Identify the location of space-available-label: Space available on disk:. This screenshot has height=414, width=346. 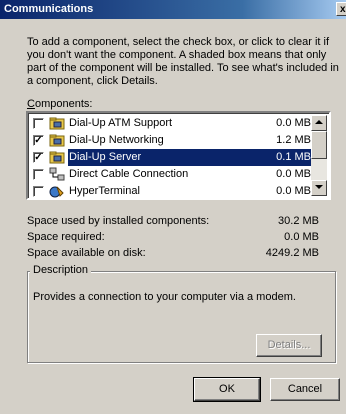
(86, 253).